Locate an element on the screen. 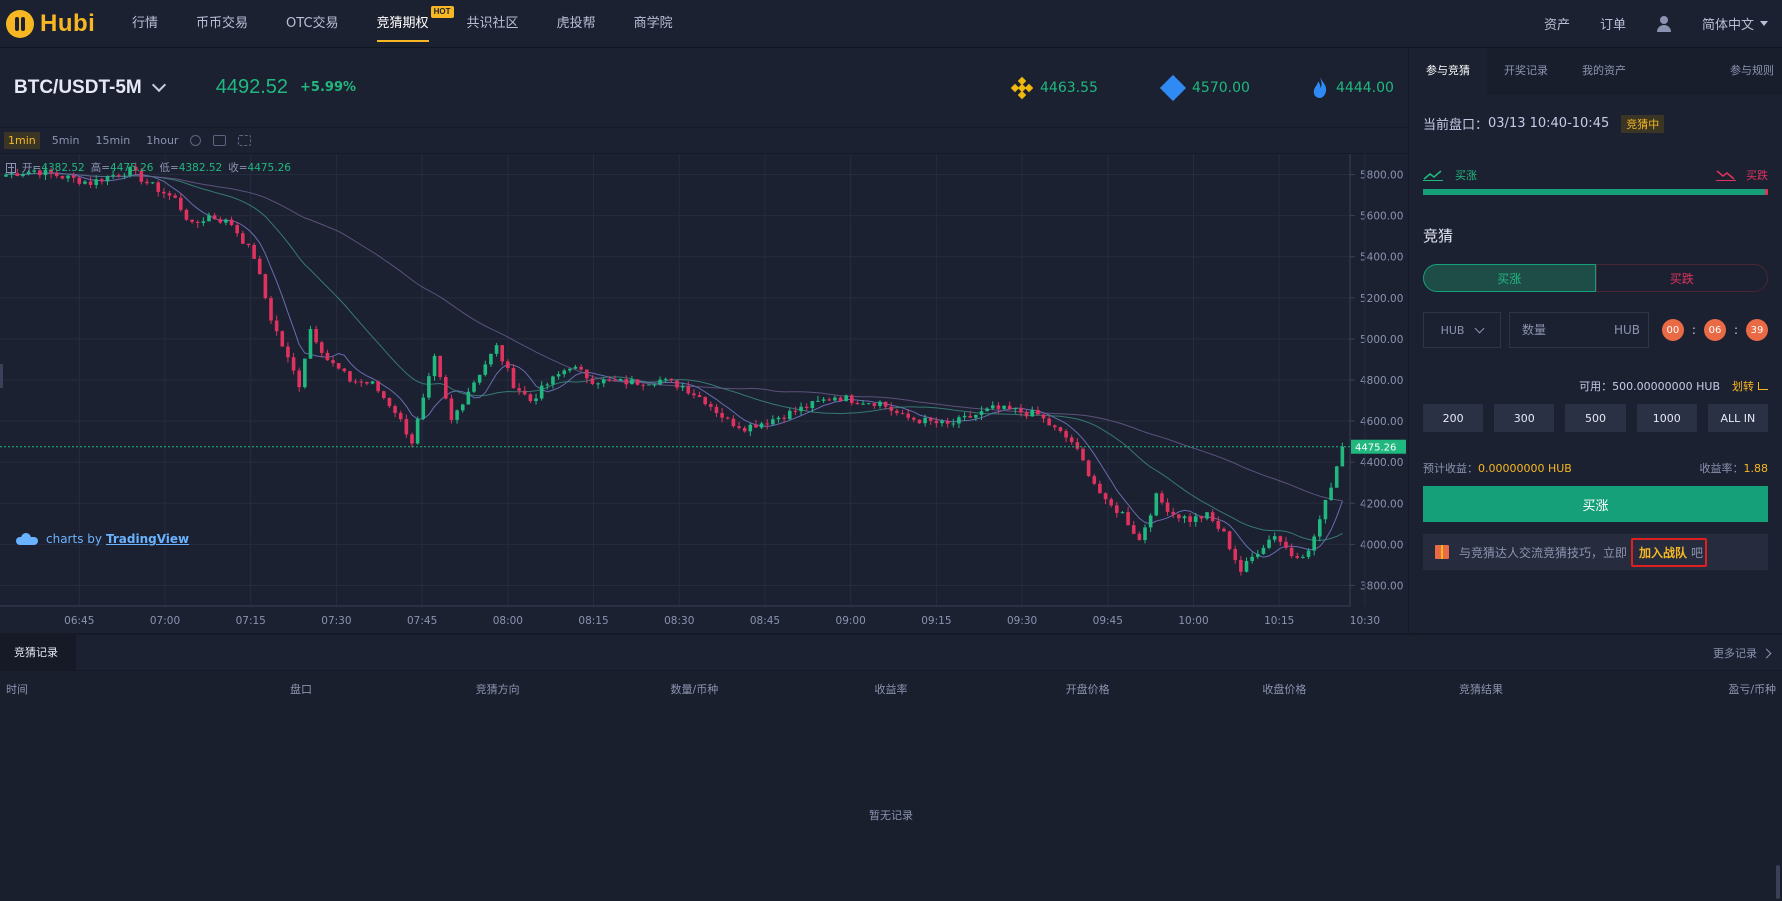 This screenshot has width=1782, height=901. nav-otc: OTC交易 is located at coordinates (312, 24).